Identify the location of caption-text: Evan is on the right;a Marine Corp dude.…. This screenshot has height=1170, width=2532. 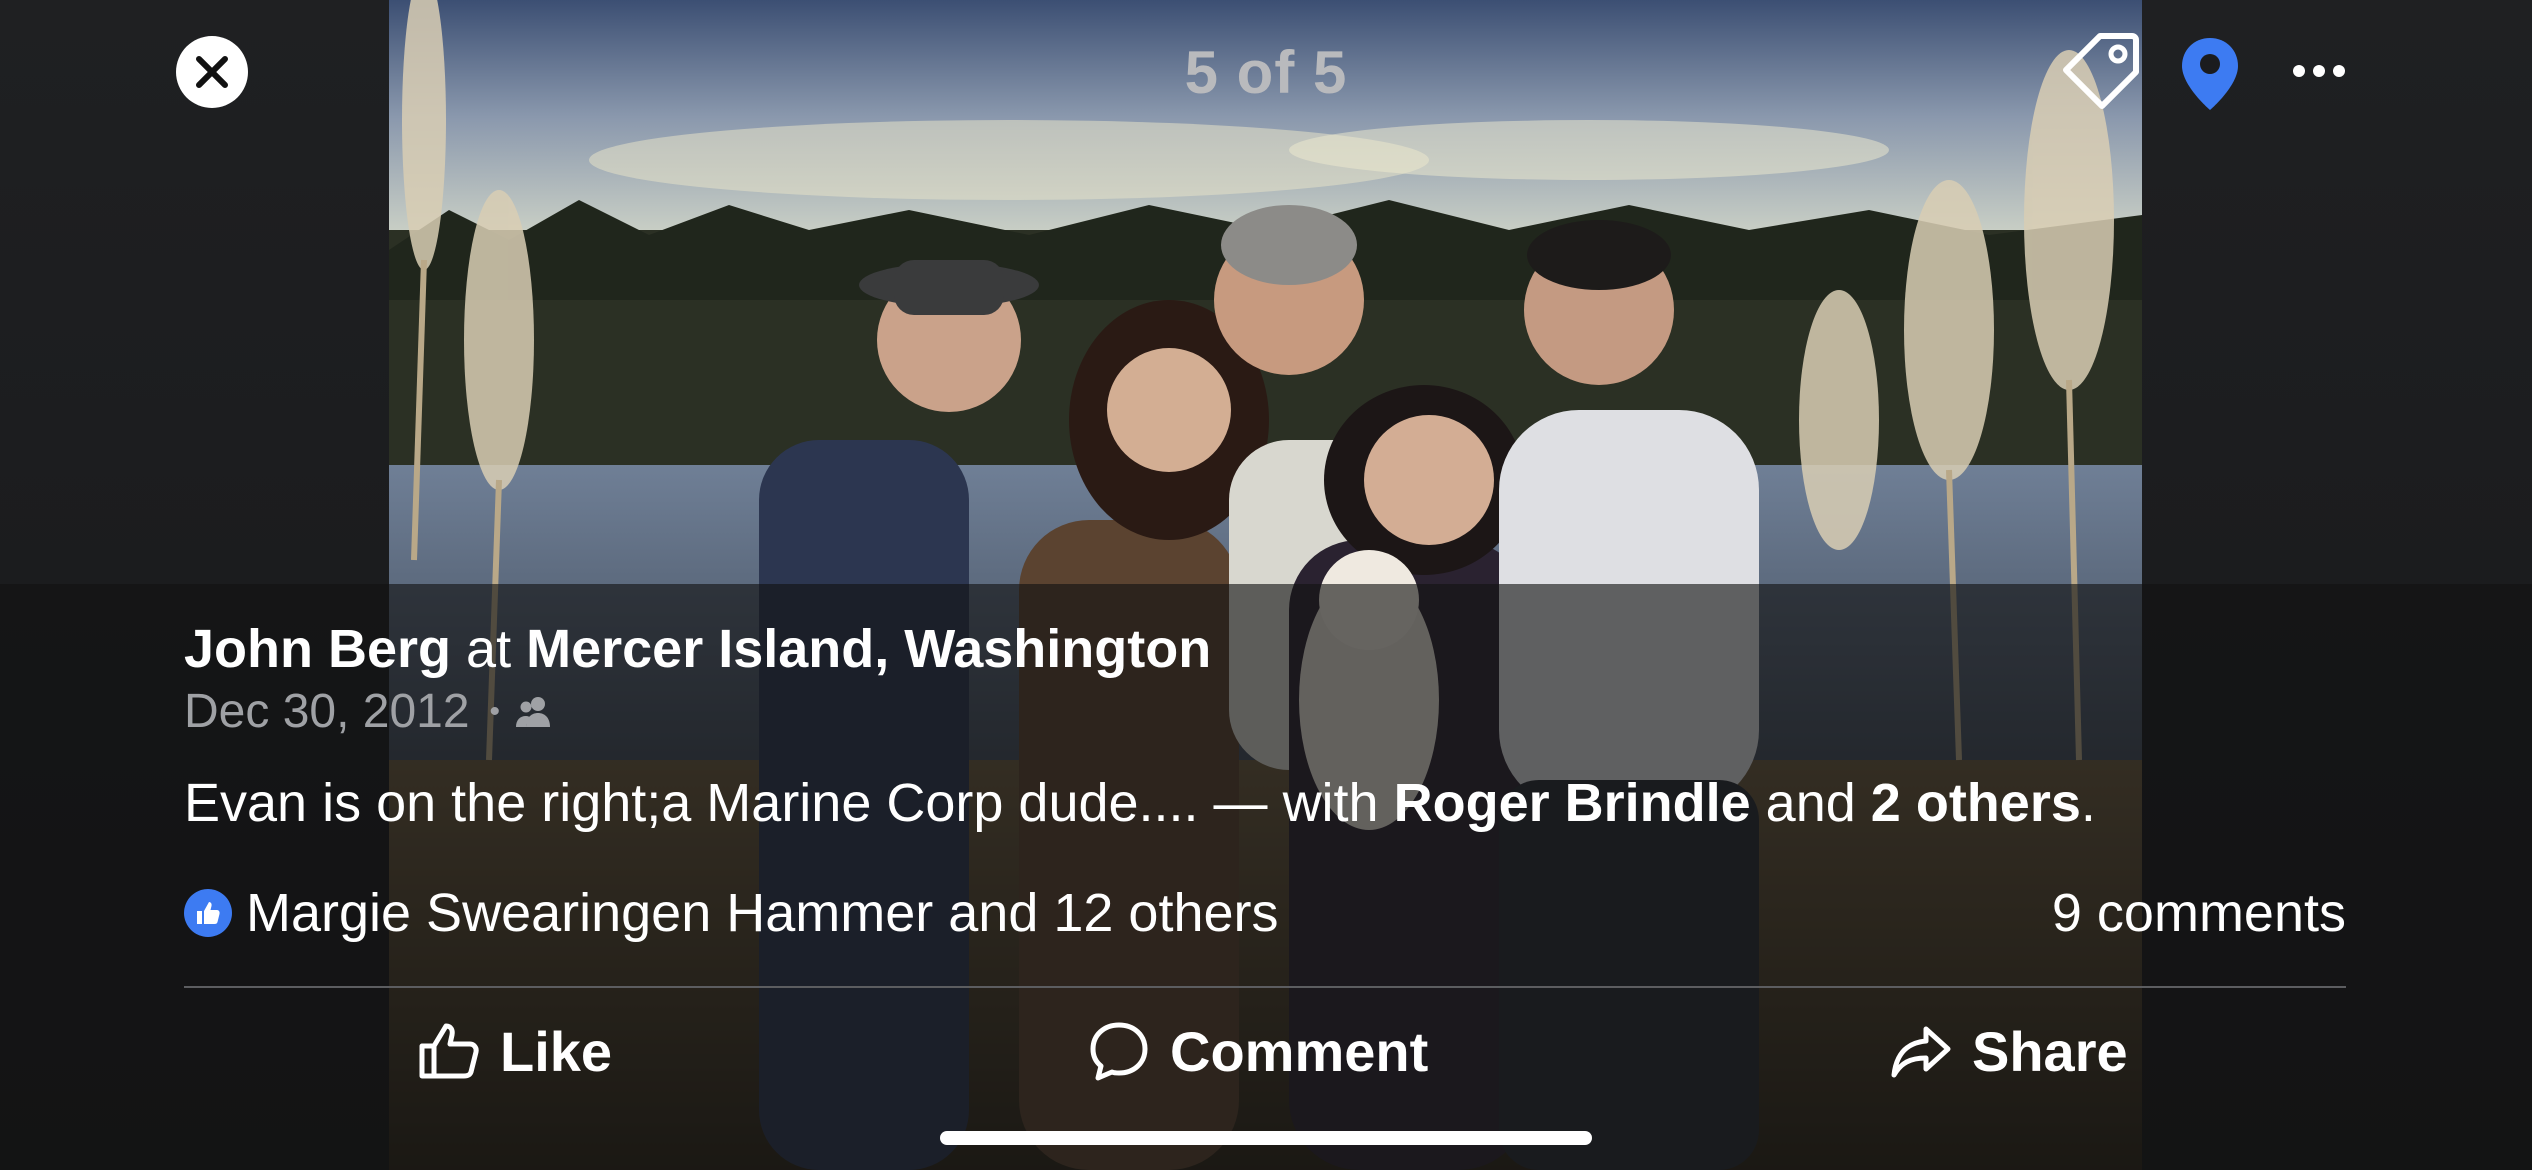
(781, 803).